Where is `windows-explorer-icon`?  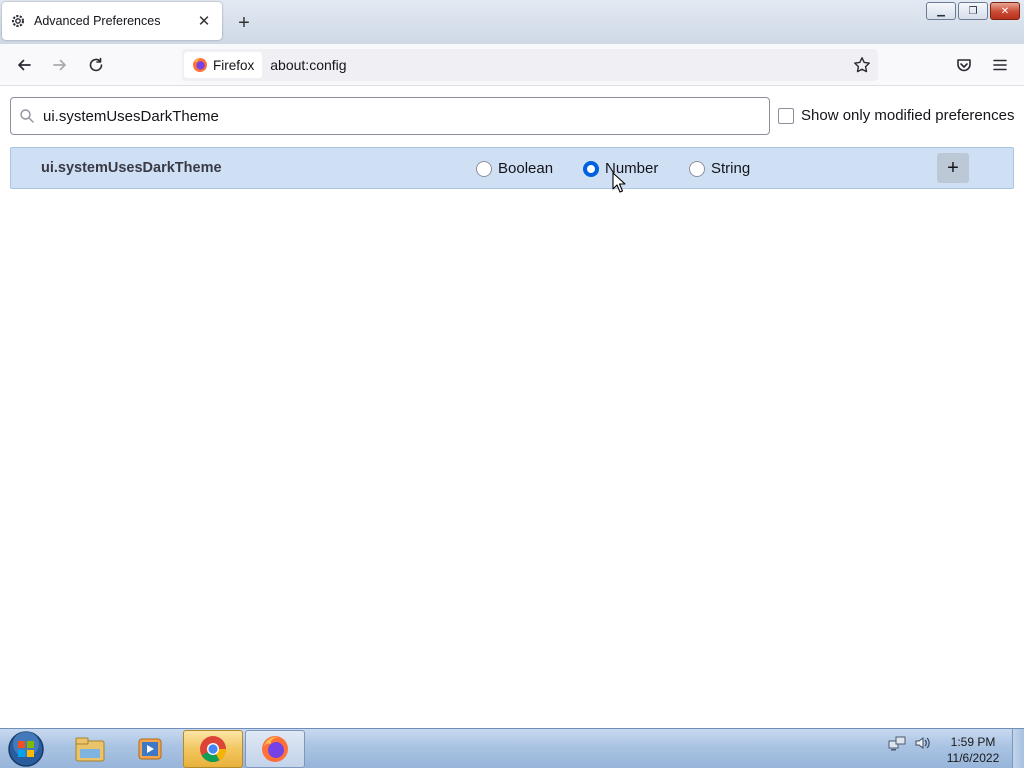
windows-explorer-icon is located at coordinates (90, 749).